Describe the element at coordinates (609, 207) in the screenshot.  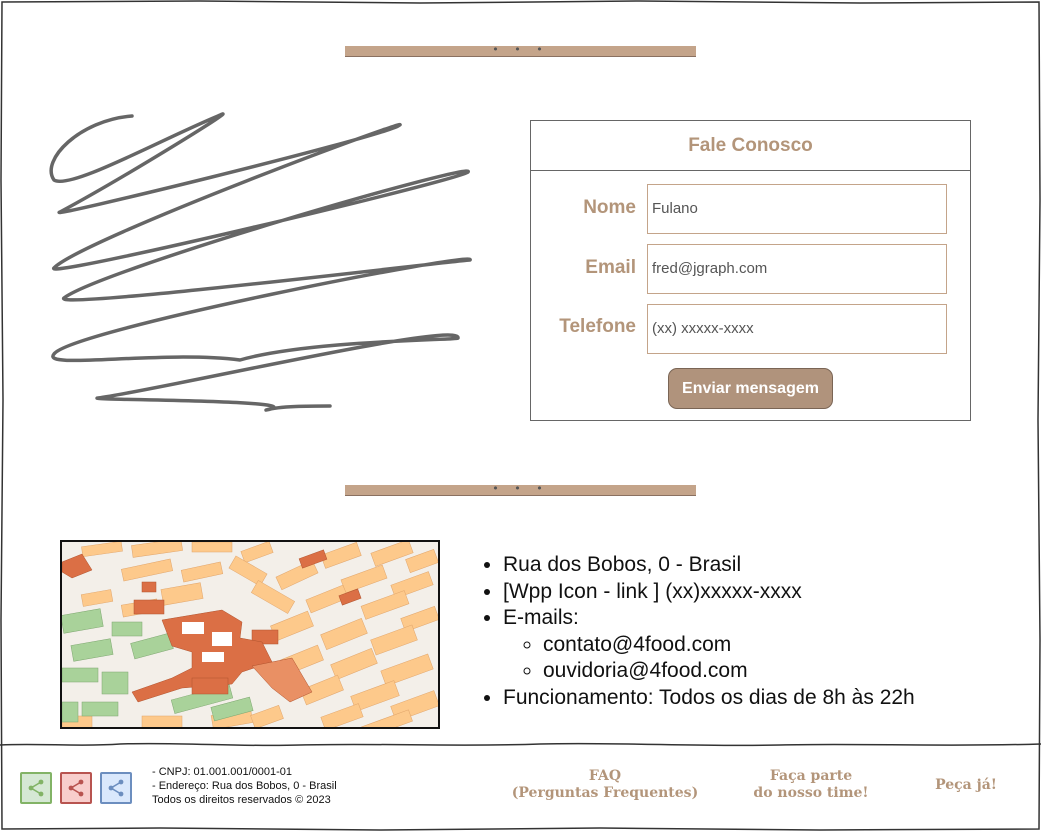
I see `name-label: Nome` at that location.